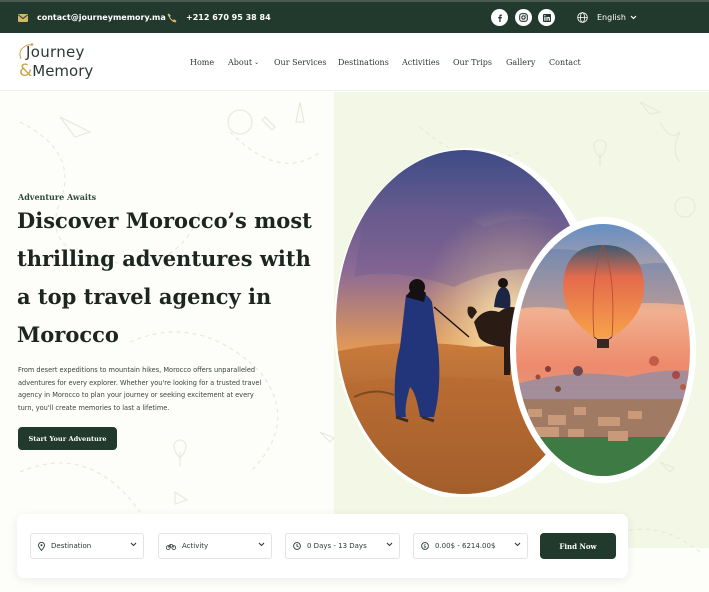 This screenshot has height=592, width=709. I want to click on nav-our-services-label: Our Services, so click(300, 62).